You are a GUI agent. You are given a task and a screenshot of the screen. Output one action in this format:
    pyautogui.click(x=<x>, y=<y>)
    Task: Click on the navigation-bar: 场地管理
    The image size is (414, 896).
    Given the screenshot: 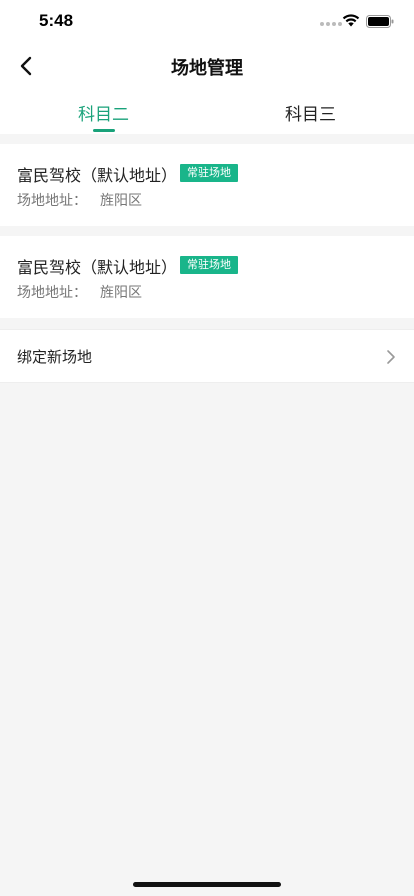 What is the action you would take?
    pyautogui.click(x=207, y=66)
    